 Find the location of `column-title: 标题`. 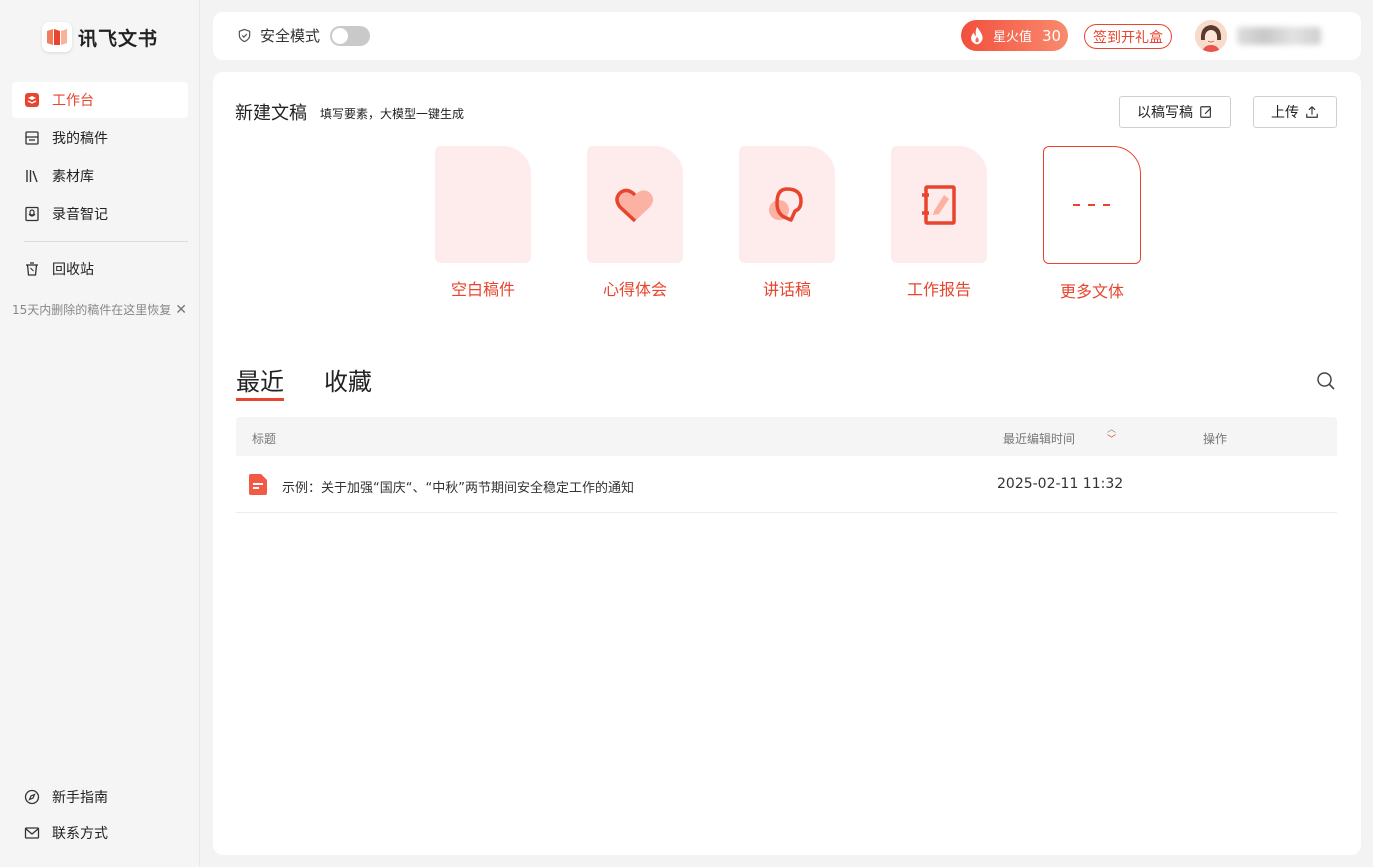

column-title: 标题 is located at coordinates (264, 439).